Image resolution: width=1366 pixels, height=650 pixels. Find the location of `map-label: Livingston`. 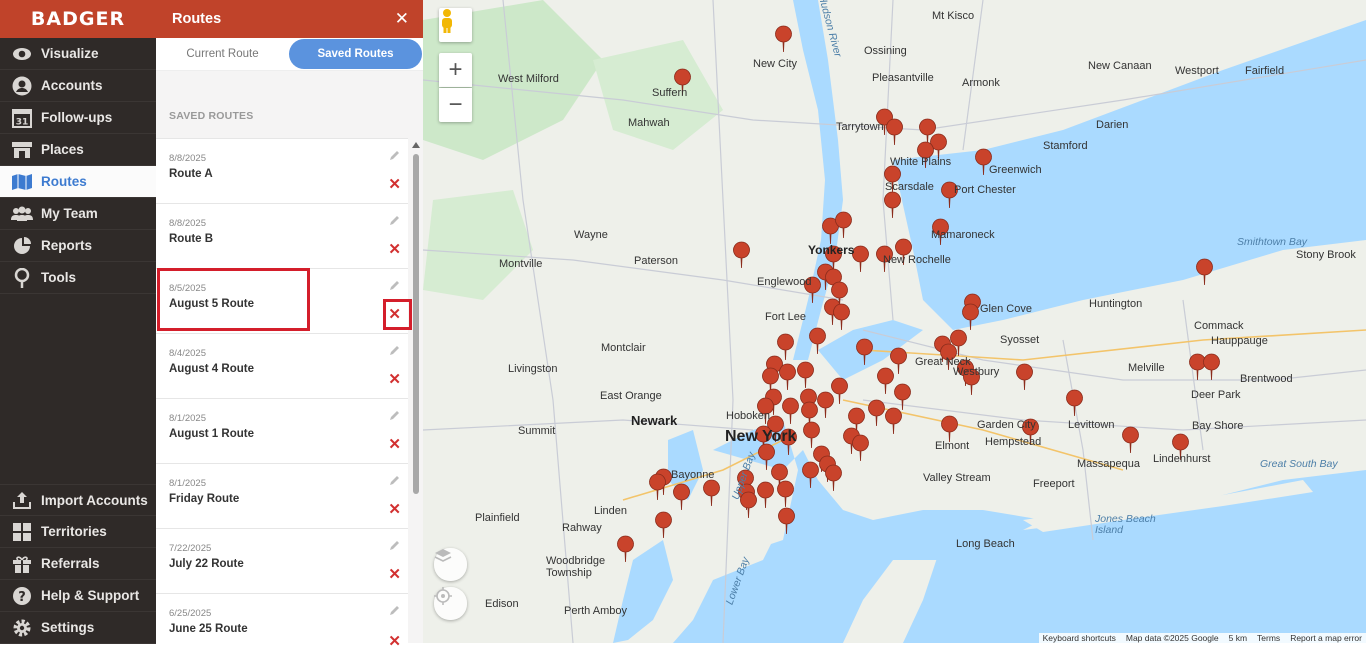

map-label: Livingston is located at coordinates (533, 369).